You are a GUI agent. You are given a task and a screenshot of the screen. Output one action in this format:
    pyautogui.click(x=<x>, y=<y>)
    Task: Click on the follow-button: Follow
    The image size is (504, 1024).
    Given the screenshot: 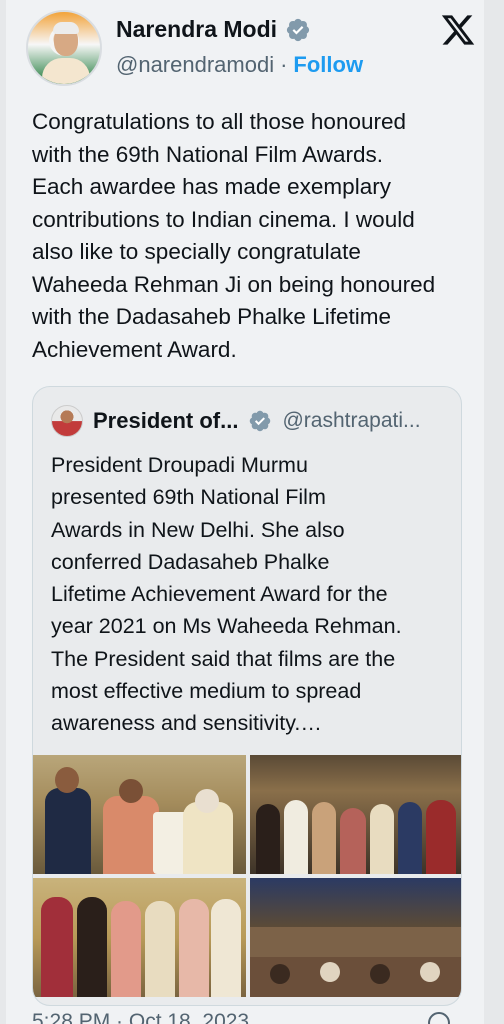 What is the action you would take?
    pyautogui.click(x=328, y=65)
    